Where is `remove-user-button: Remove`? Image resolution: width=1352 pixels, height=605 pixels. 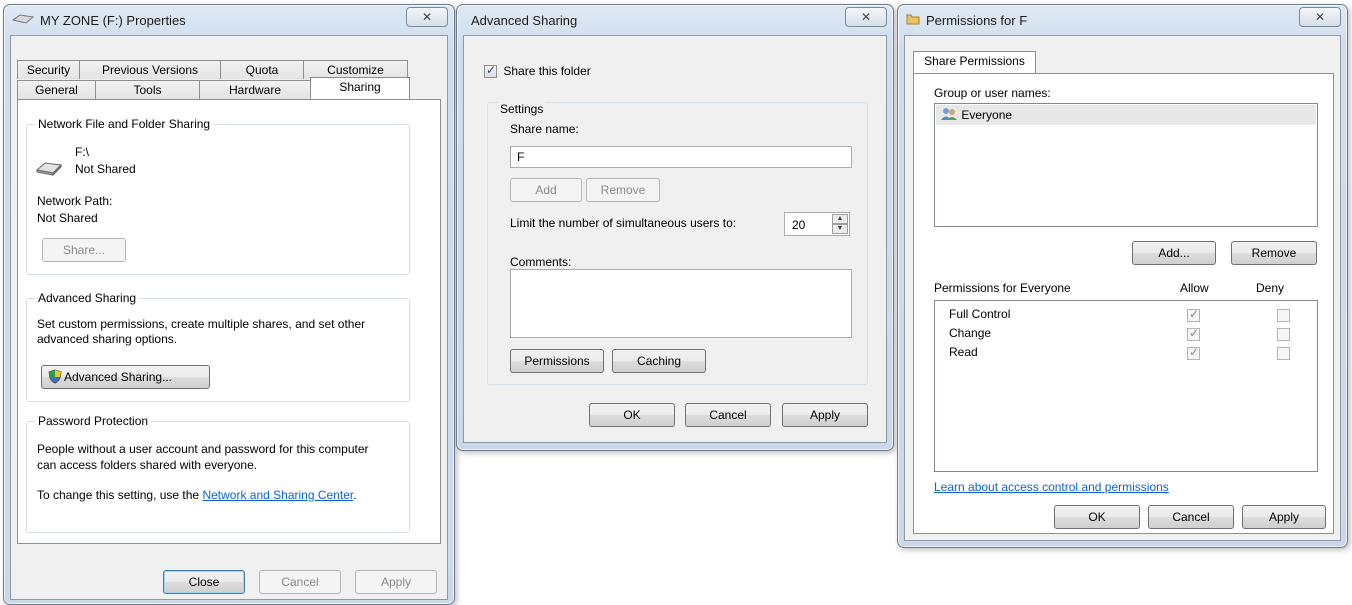 remove-user-button: Remove is located at coordinates (1274, 253).